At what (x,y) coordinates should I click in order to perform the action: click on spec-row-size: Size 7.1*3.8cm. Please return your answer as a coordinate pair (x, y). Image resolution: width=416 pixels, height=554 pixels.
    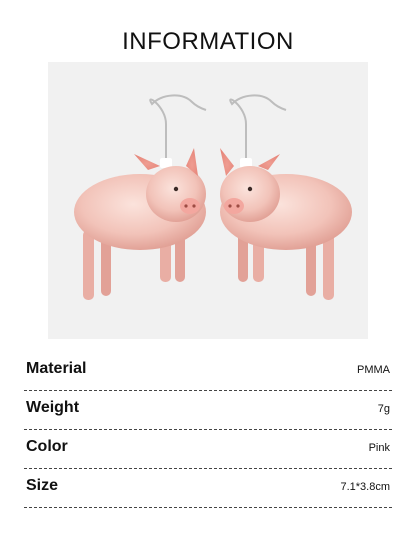
    Looking at the image, I should click on (208, 488).